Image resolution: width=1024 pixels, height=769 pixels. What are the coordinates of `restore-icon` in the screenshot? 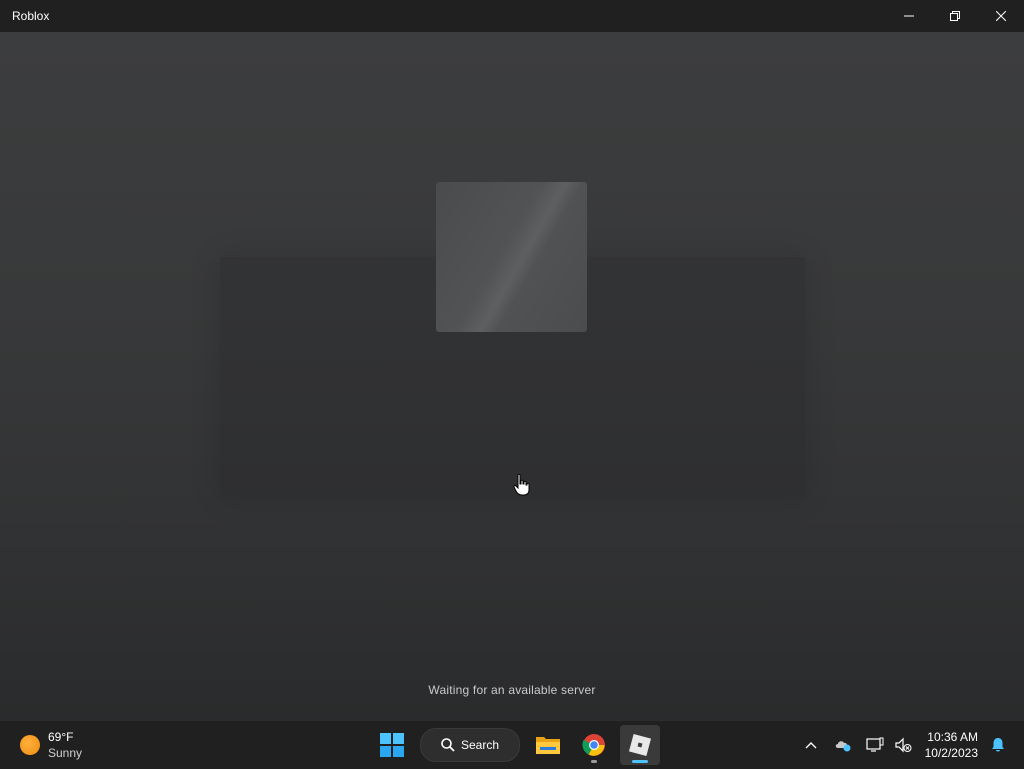 It's located at (955, 16).